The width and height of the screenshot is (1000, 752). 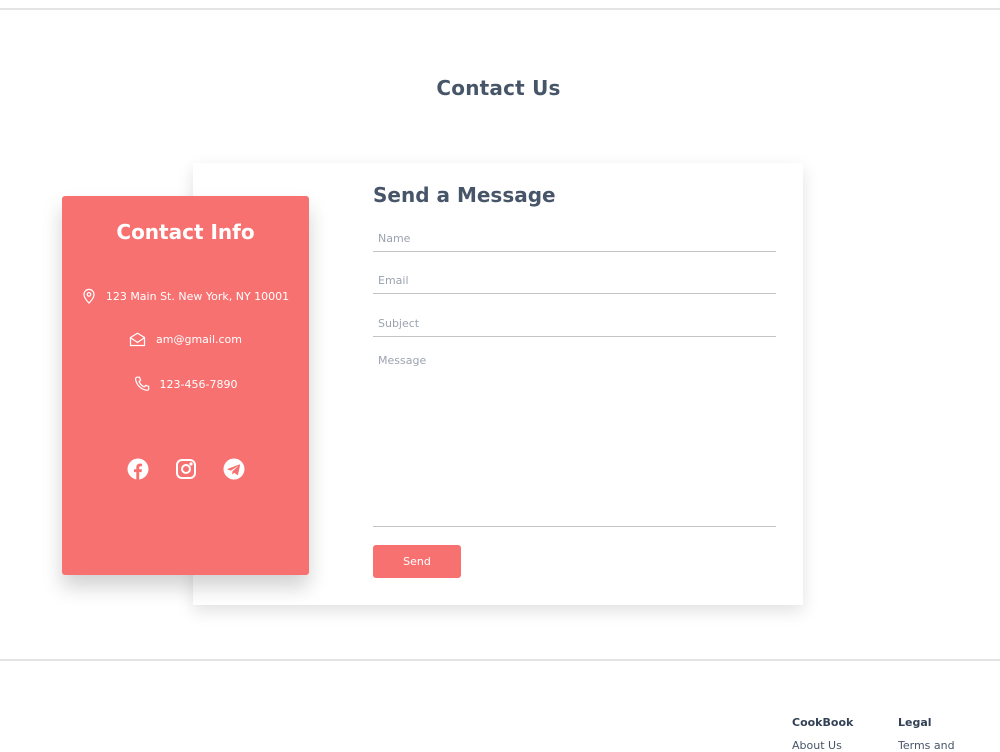 What do you see at coordinates (500, 660) in the screenshot?
I see `footer-divider` at bounding box center [500, 660].